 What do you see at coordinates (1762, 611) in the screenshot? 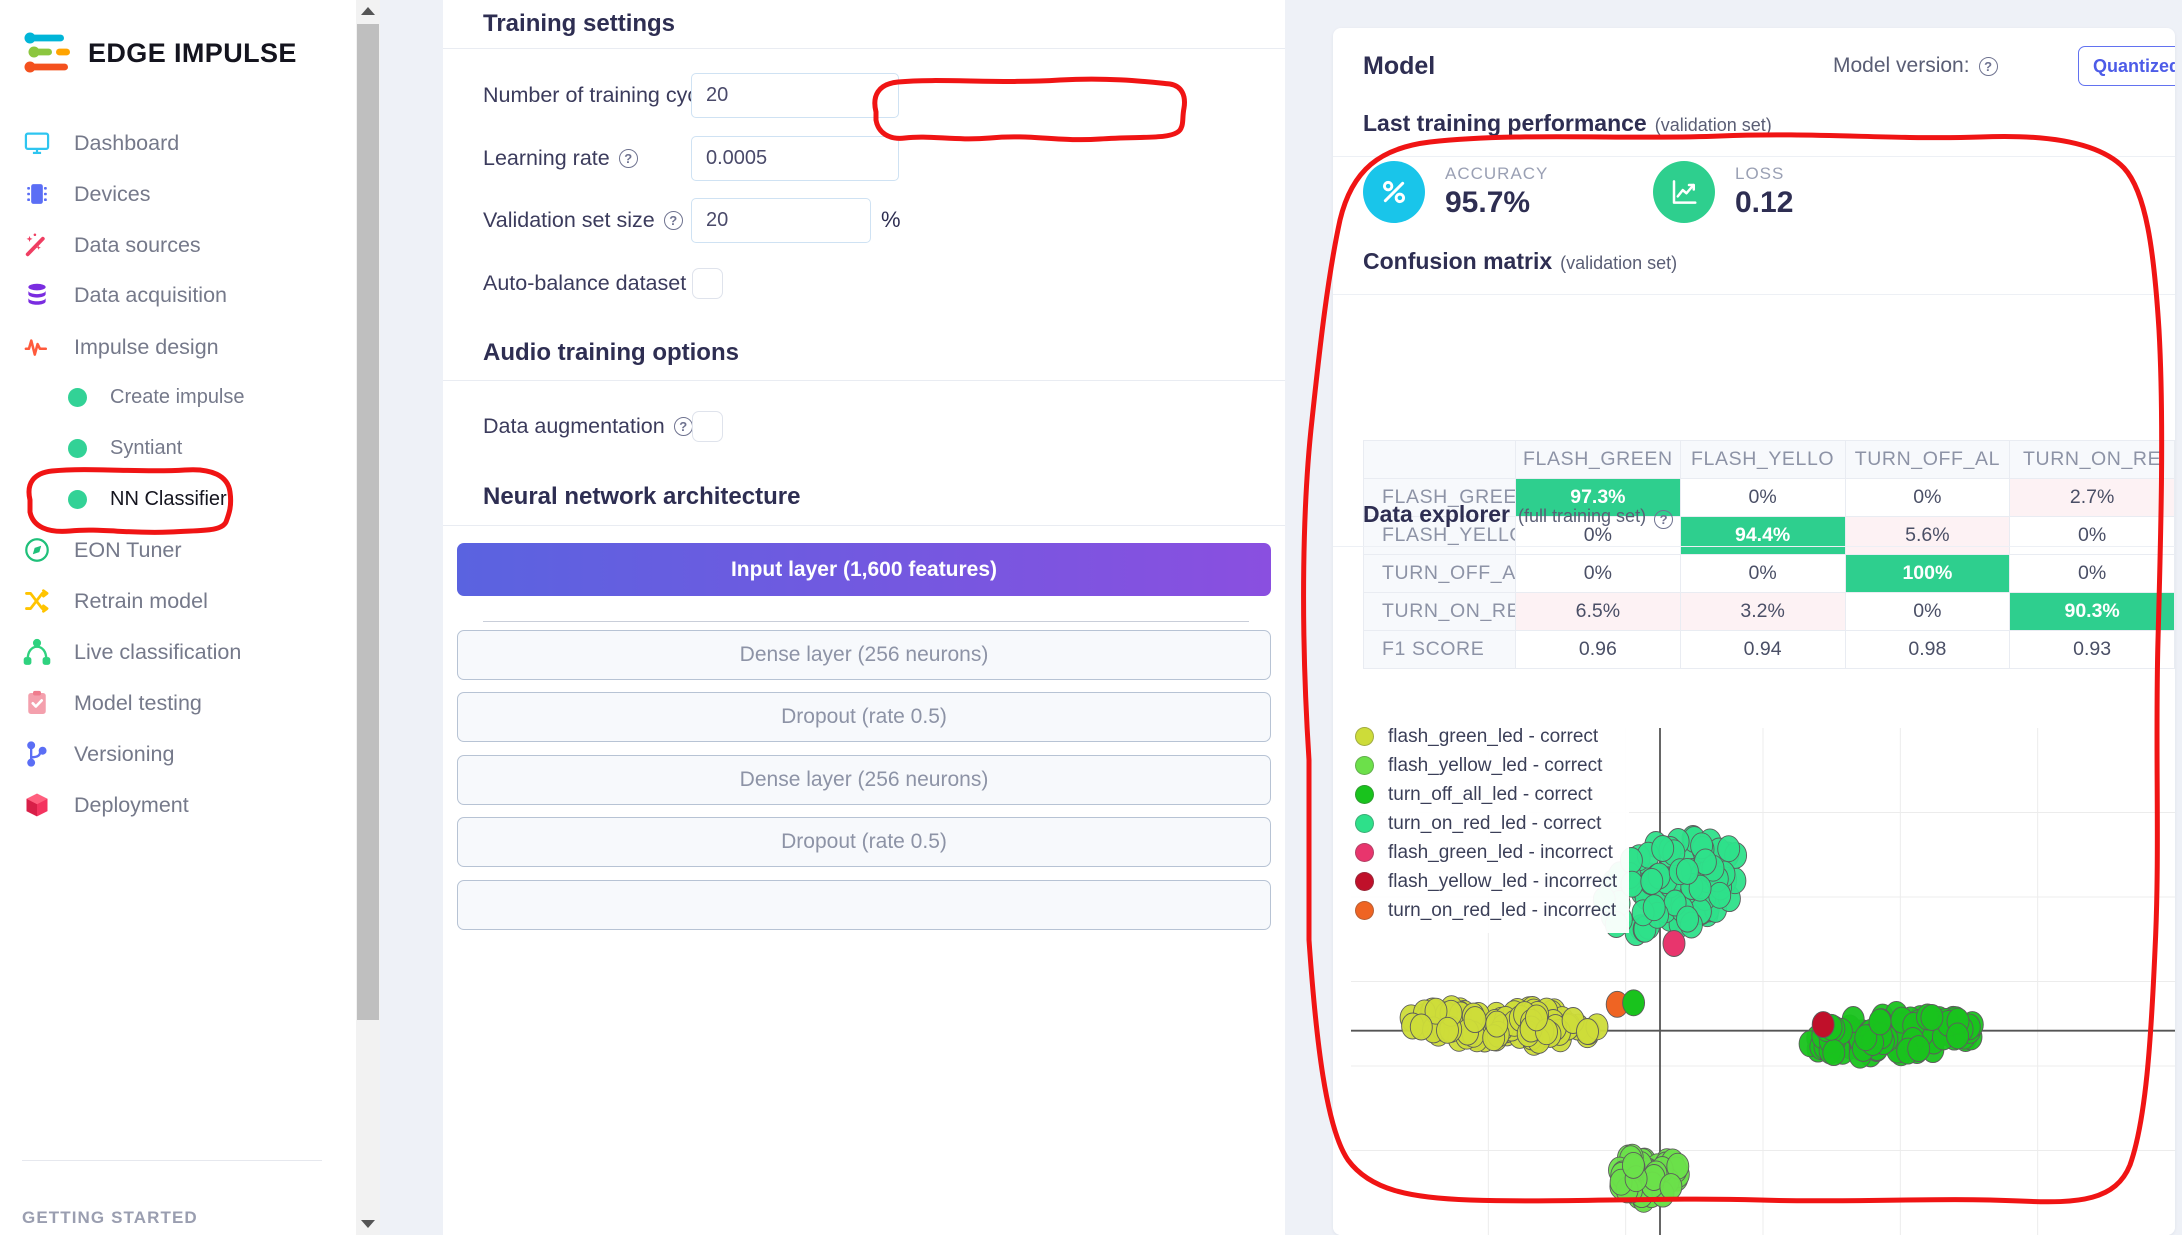
I see `cell: 3.2%` at bounding box center [1762, 611].